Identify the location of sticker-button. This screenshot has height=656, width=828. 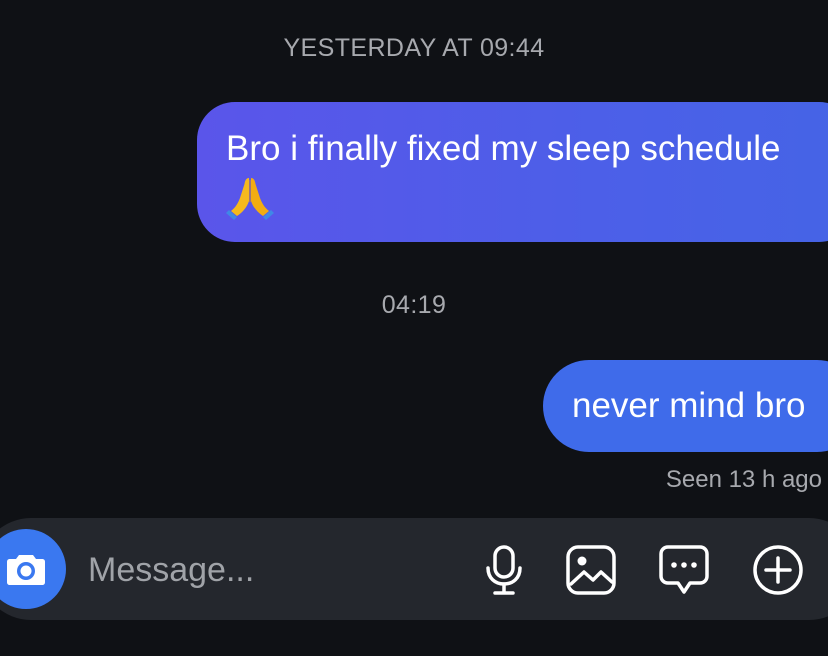
(684, 570).